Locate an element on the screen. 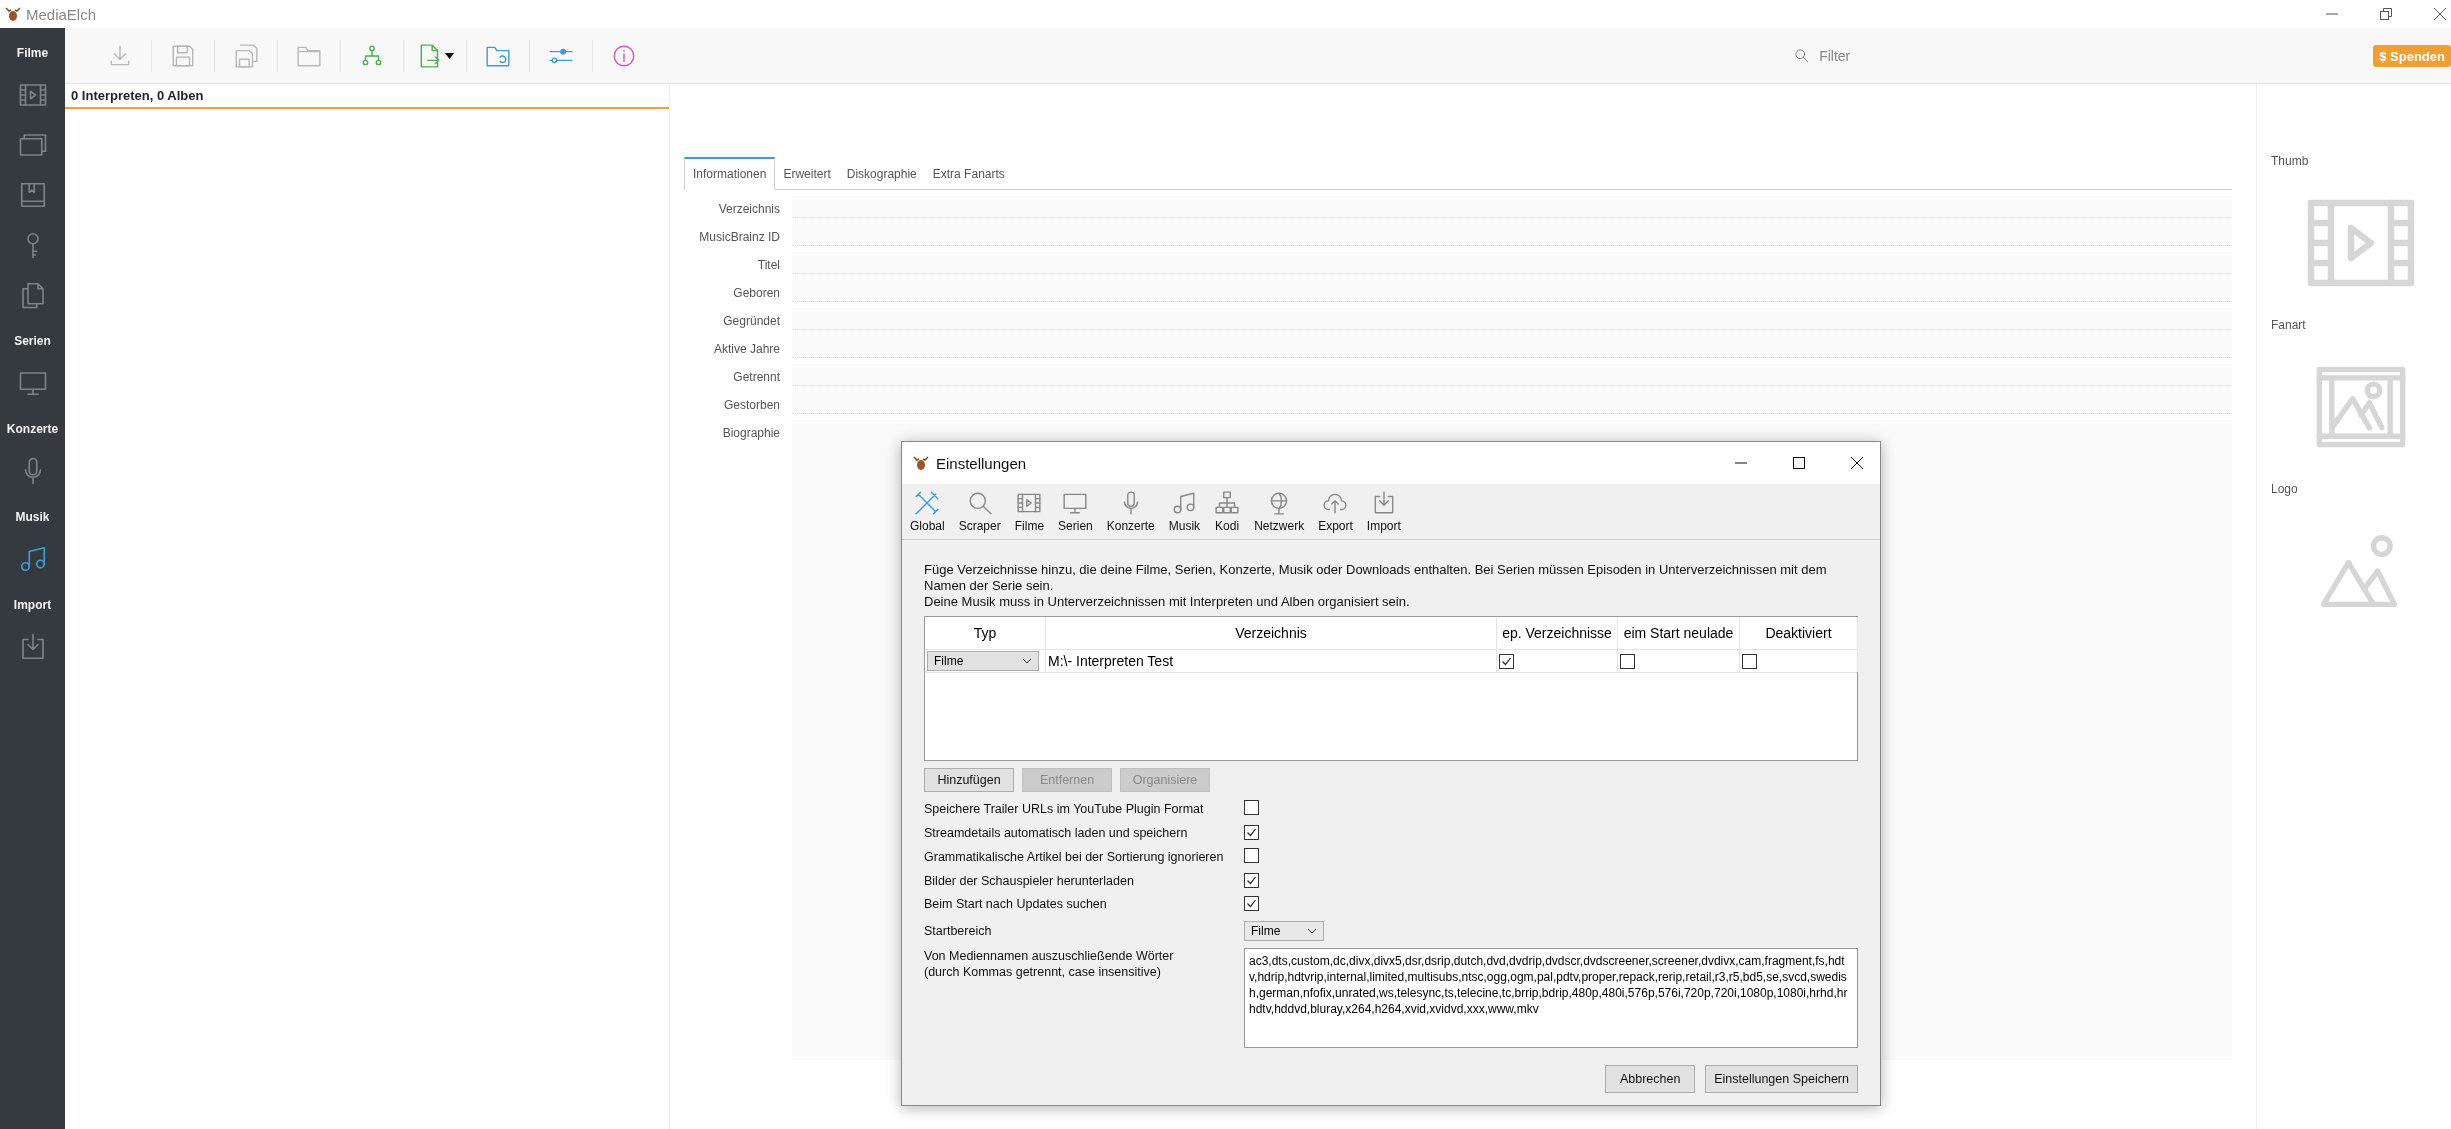  column-header: eim Start neulade is located at coordinates (1679, 633).